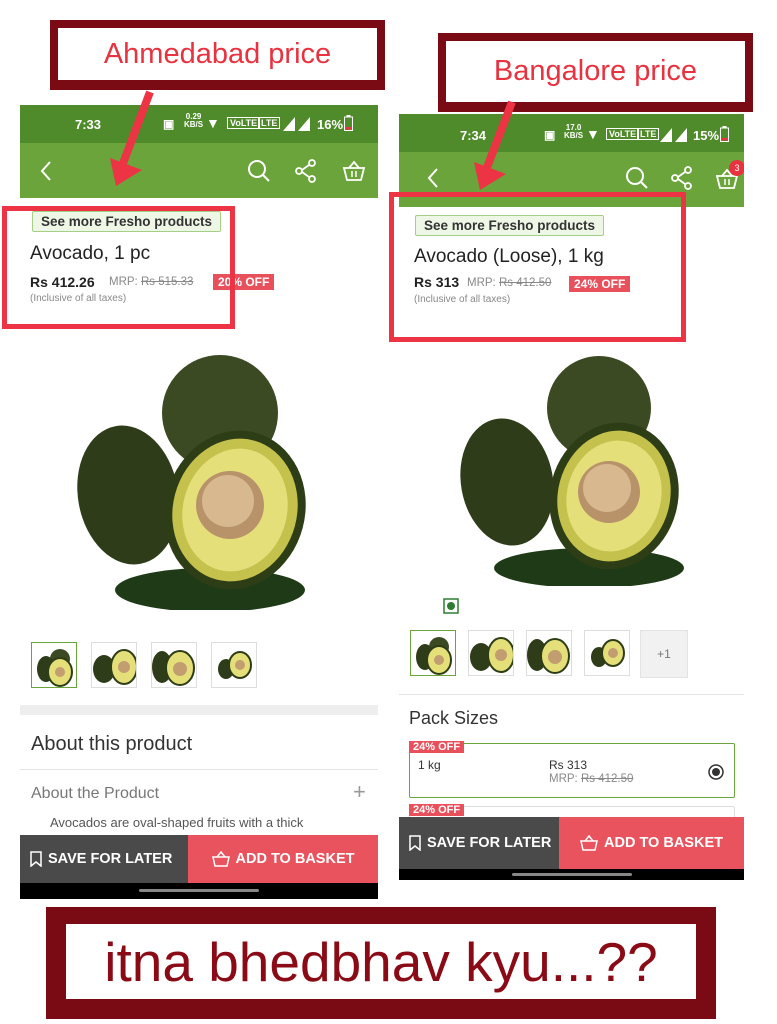 Image resolution: width=777 pixels, height=1024 pixels. I want to click on arrow-left, so click(132, 138).